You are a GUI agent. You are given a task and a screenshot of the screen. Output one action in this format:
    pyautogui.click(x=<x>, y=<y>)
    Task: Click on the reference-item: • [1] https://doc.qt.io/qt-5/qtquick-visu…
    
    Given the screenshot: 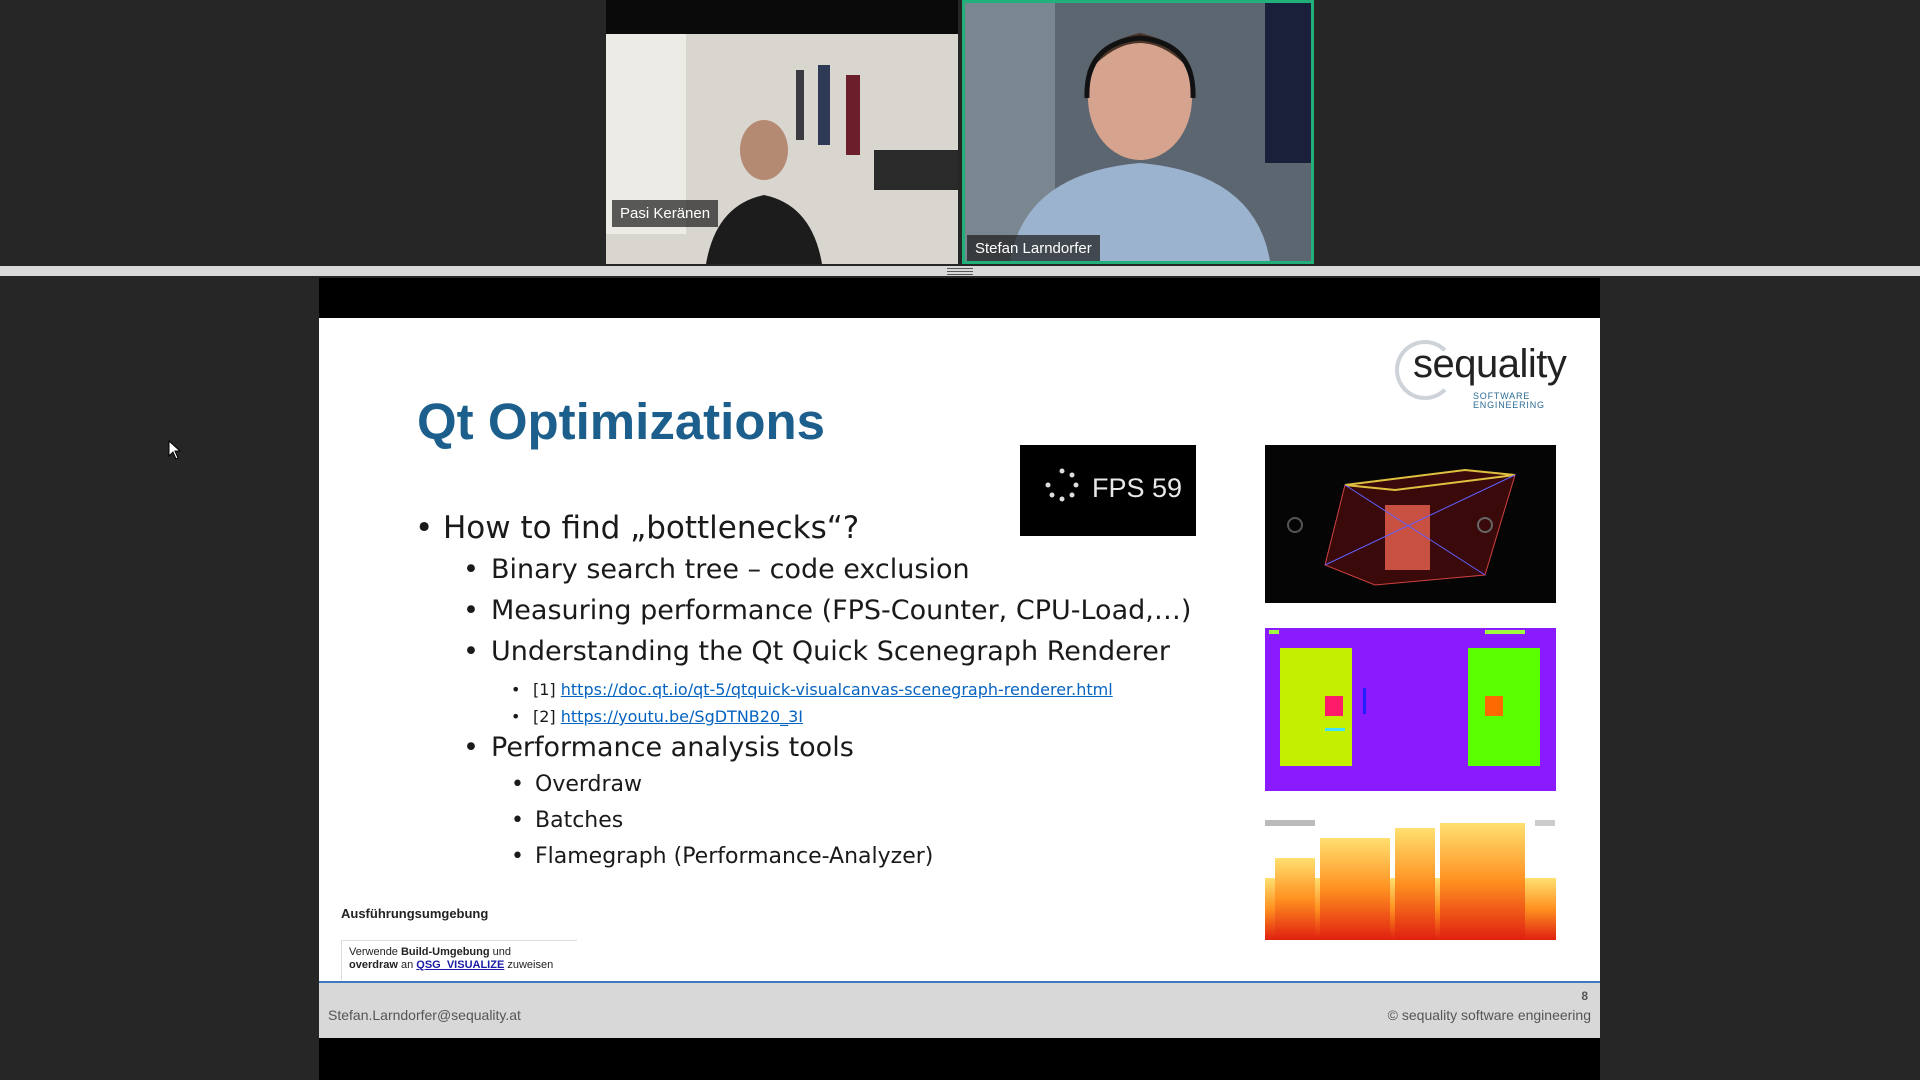 What is the action you would take?
    pyautogui.click(x=812, y=689)
    